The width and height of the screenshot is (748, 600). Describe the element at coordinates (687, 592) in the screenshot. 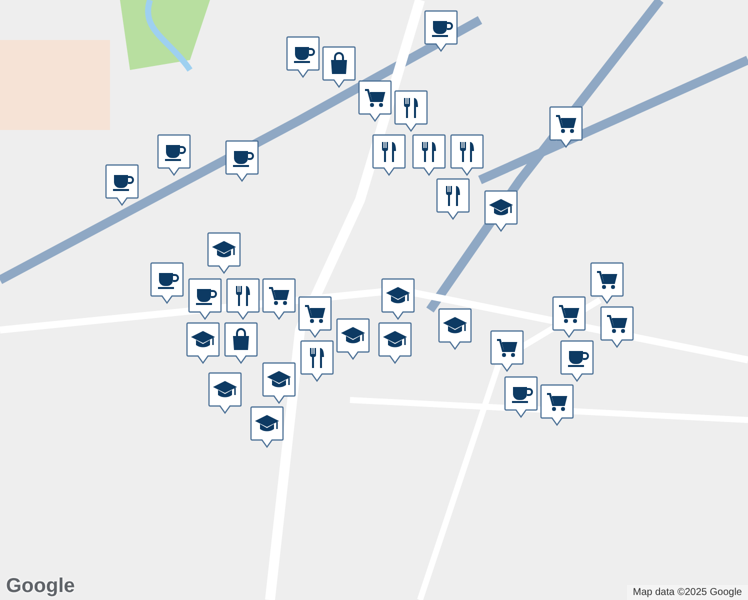

I see `map-attribution: Map data ©2025 Google` at that location.